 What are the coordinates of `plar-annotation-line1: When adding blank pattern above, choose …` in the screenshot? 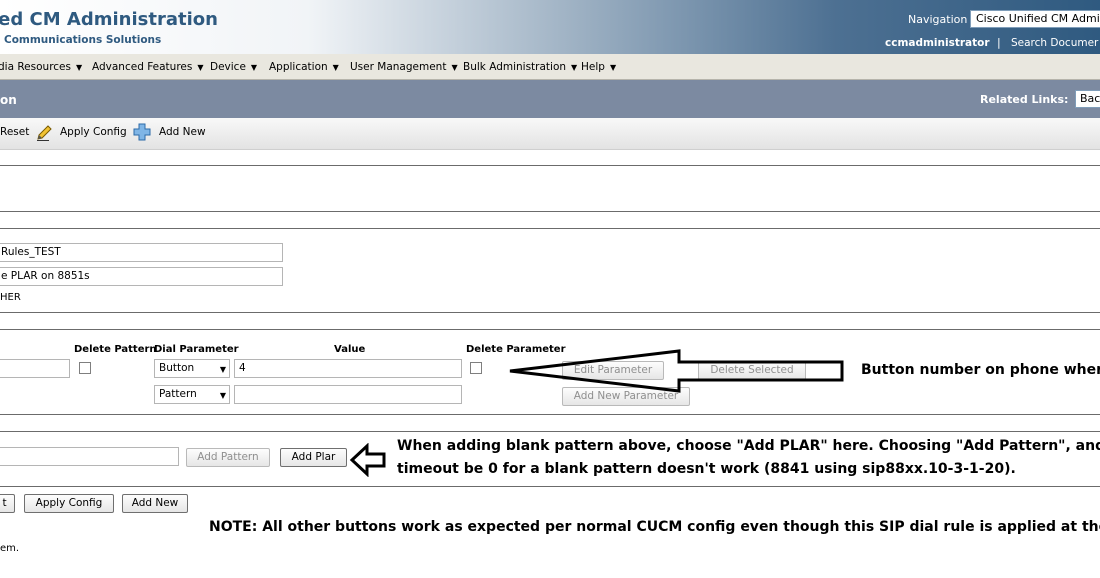 It's located at (748, 446).